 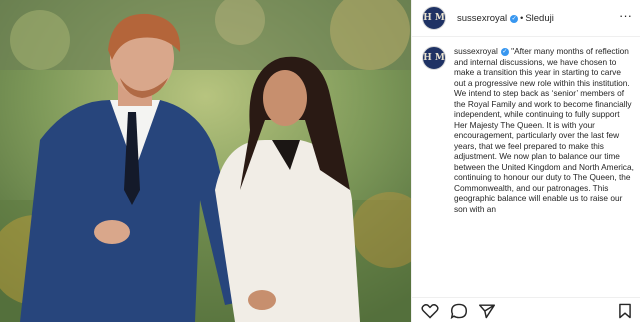 I want to click on post-header: H M sussexroyal ✓ • Sleduji ···, so click(x=526, y=18).